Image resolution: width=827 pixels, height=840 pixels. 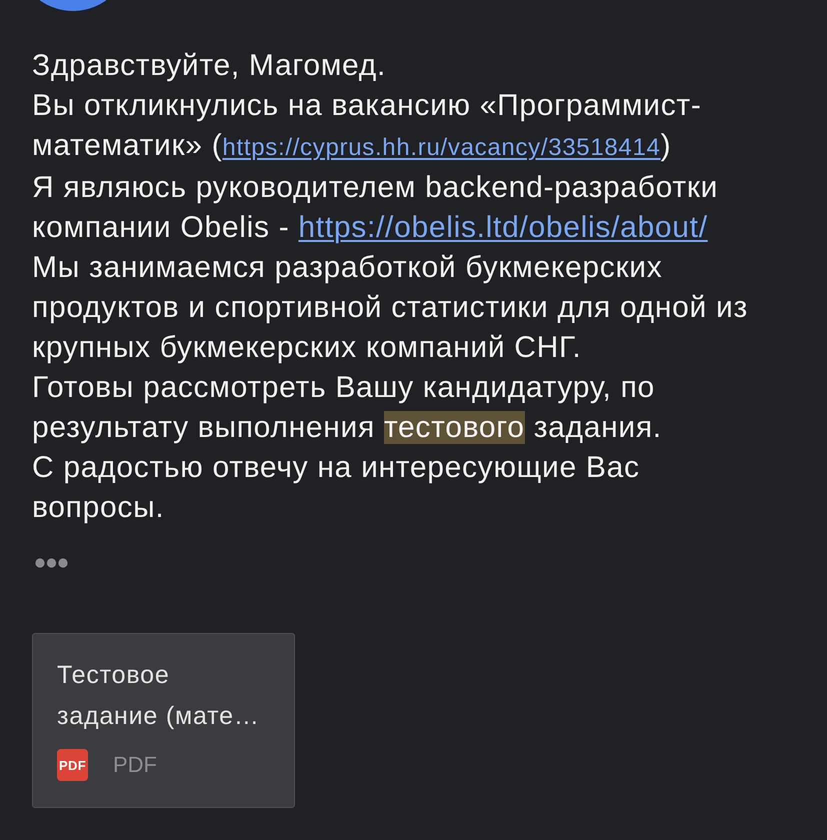 What do you see at coordinates (390, 308) in the screenshot?
I see `message-paragraph: Мы занимаемся разработкой букмекерских продуктов и спортивной статистики для одной из крупных букмекерских компаний СНГ.` at bounding box center [390, 308].